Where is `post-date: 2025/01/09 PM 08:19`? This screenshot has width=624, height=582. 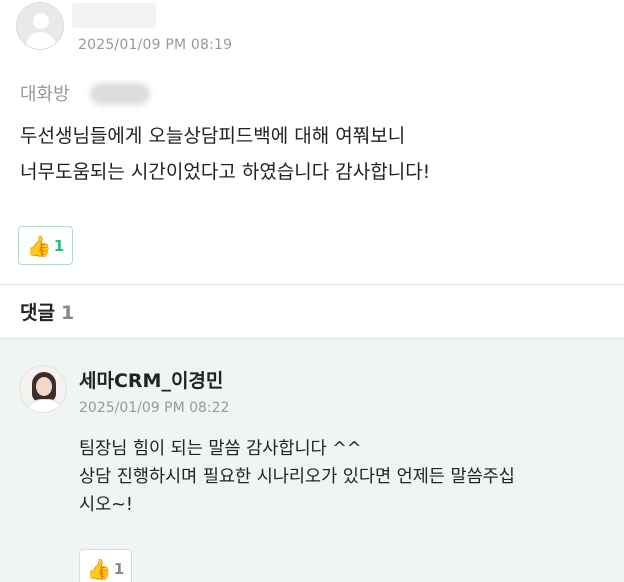 post-date: 2025/01/09 PM 08:19 is located at coordinates (155, 45).